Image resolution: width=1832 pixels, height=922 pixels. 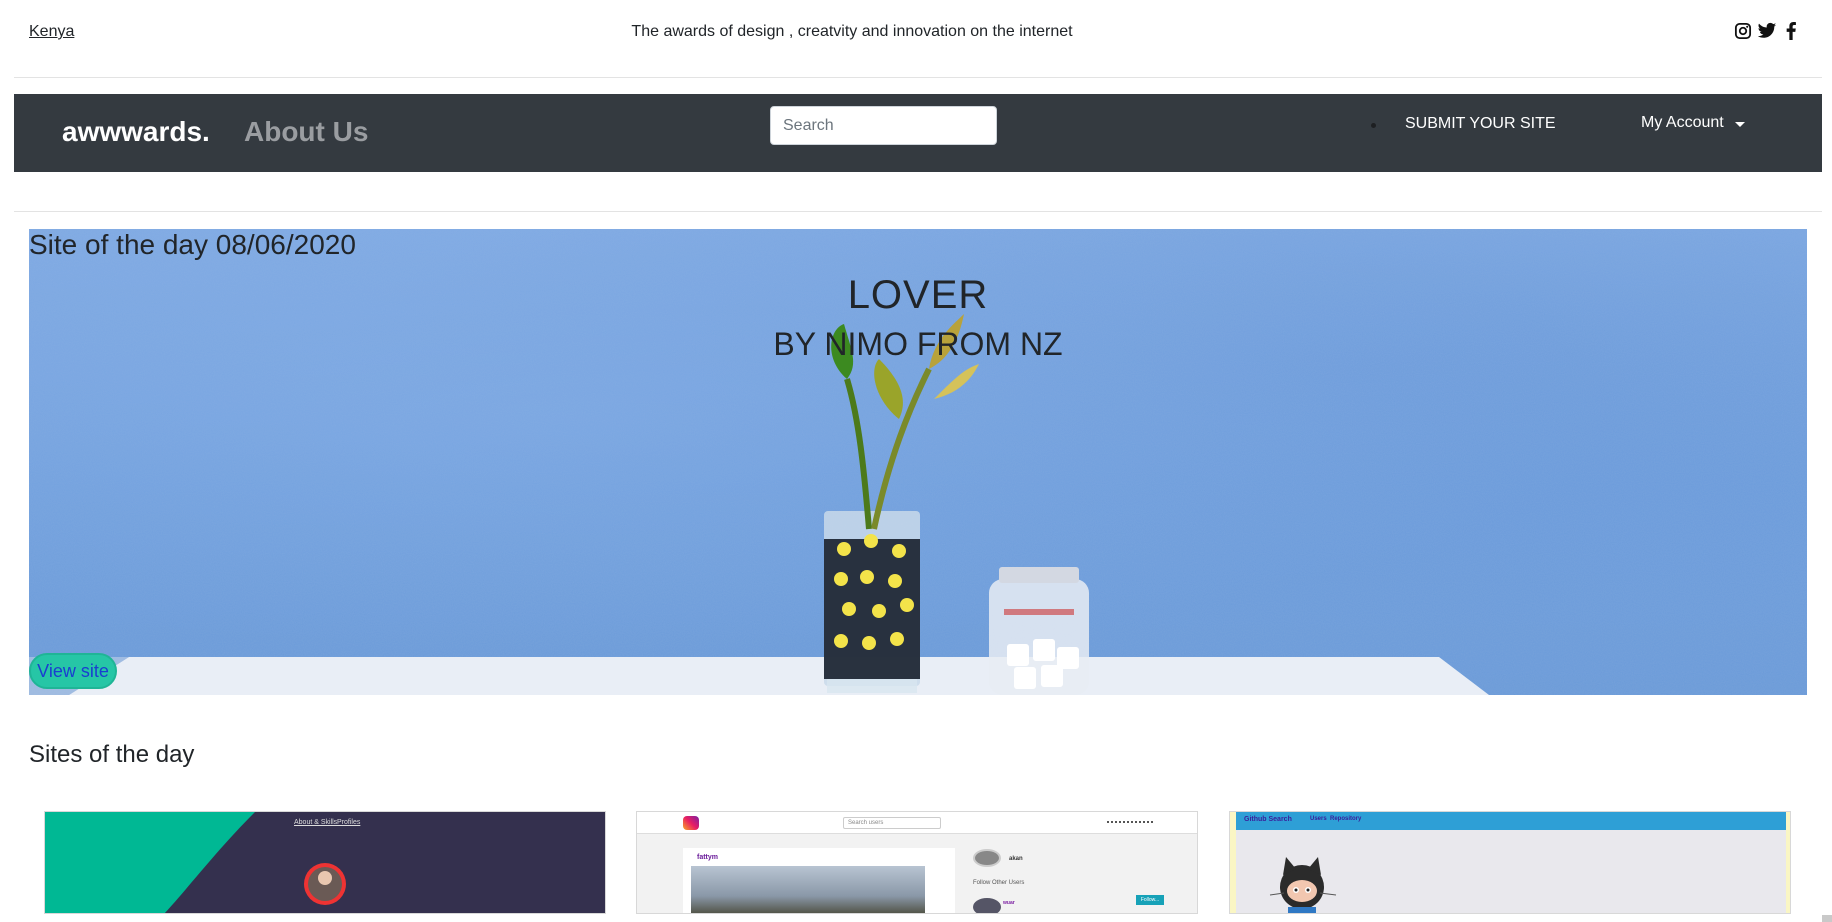 I want to click on about-us-link: About Us, so click(x=306, y=132).